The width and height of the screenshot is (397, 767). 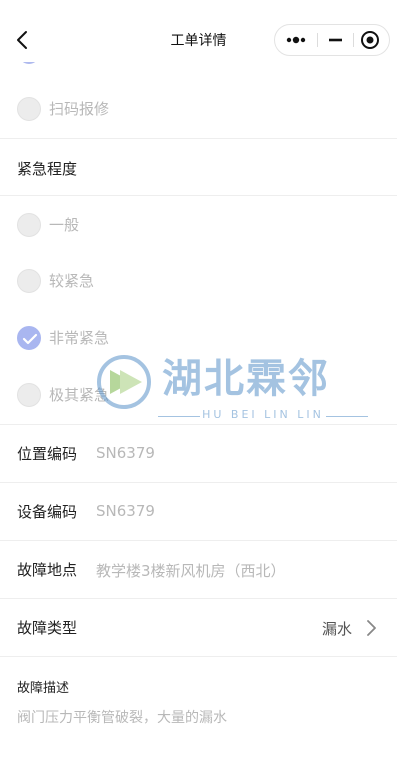 What do you see at coordinates (47, 570) in the screenshot?
I see `fault-place-label: 故障地点` at bounding box center [47, 570].